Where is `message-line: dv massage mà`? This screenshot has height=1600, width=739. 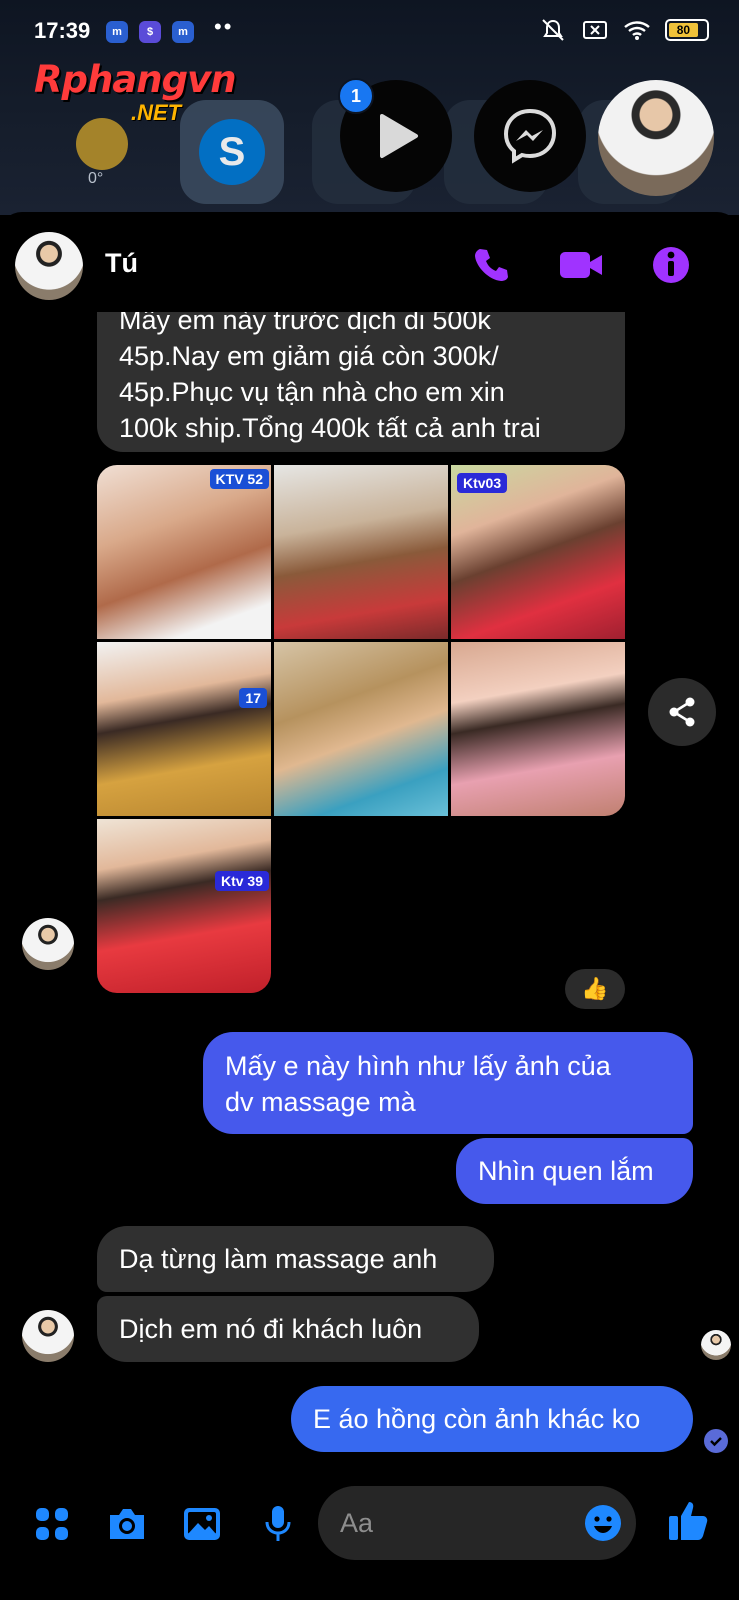 message-line: dv massage mà is located at coordinates (320, 1102).